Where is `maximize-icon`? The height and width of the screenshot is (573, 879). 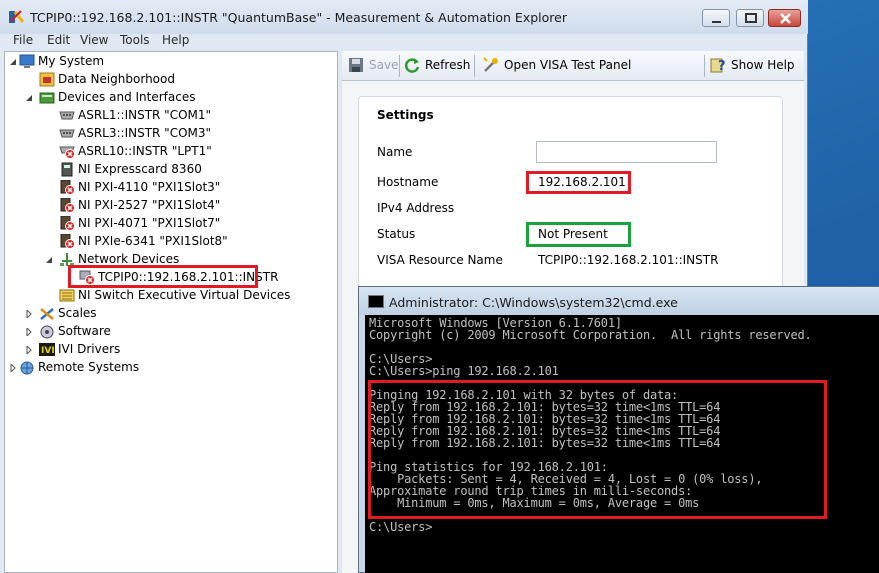 maximize-icon is located at coordinates (751, 18).